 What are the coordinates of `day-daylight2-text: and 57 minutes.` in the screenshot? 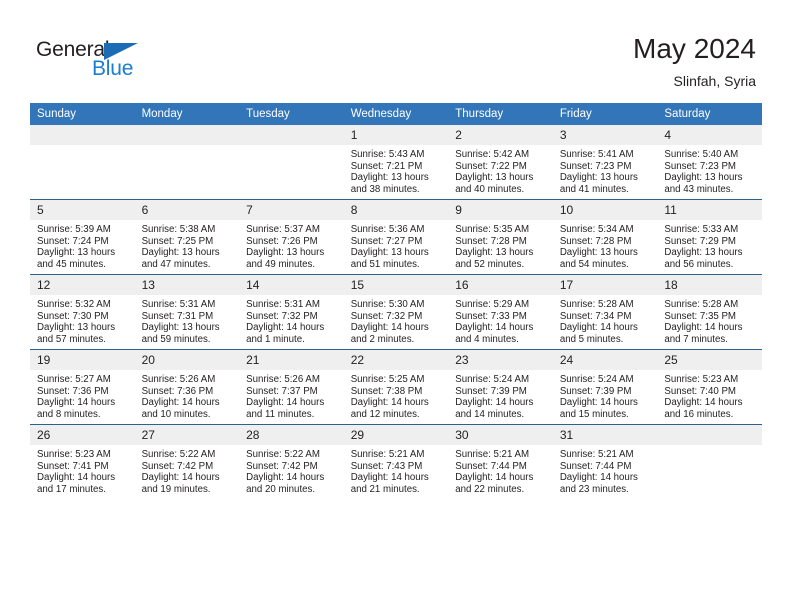 It's located at (71, 339).